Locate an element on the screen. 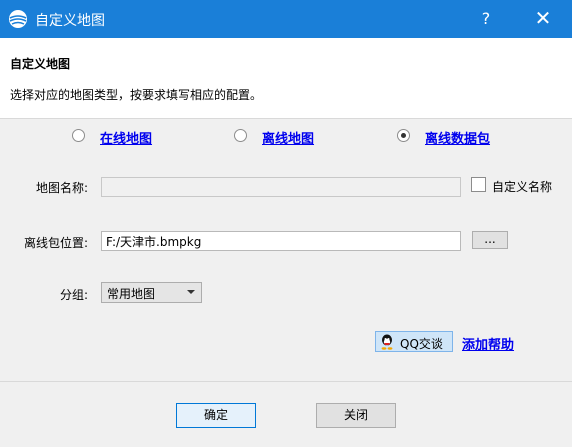 Image resolution: width=572 pixels, height=447 pixels. radio-offline-package-circle is located at coordinates (403, 135).